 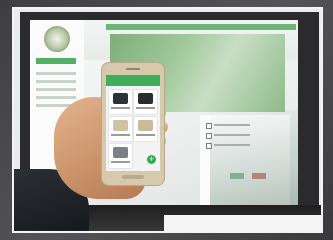 I want to click on phone-screen: +, so click(x=133, y=123).